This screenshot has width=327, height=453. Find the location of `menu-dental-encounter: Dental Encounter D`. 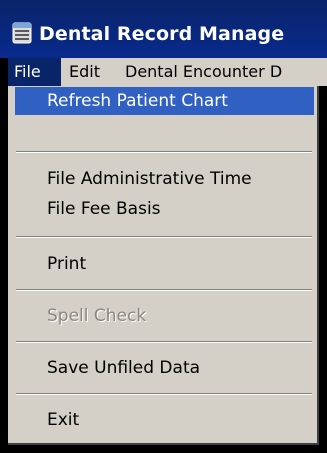

menu-dental-encounter: Dental Encounter D is located at coordinates (203, 72).